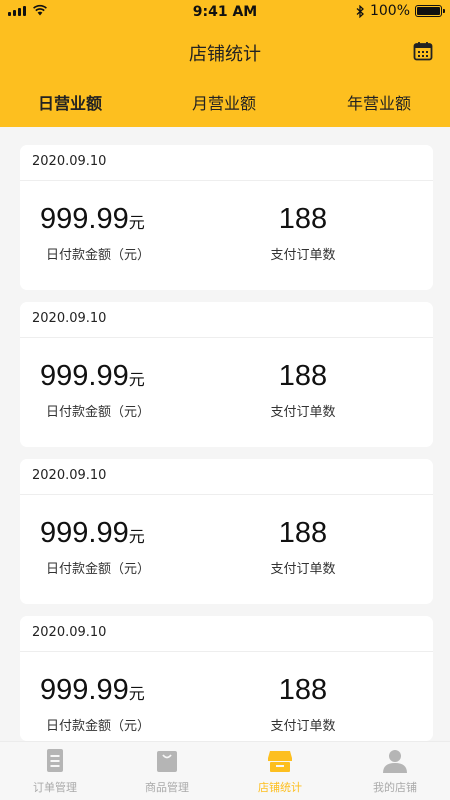 The height and width of the screenshot is (800, 450). Describe the element at coordinates (167, 761) in the screenshot. I see `shopping-bag-icon` at that location.